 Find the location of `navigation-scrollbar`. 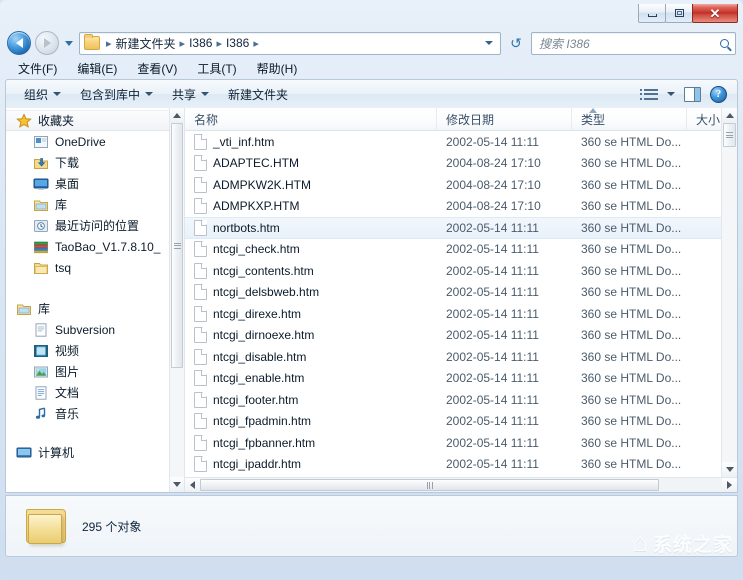

navigation-scrollbar is located at coordinates (176, 300).